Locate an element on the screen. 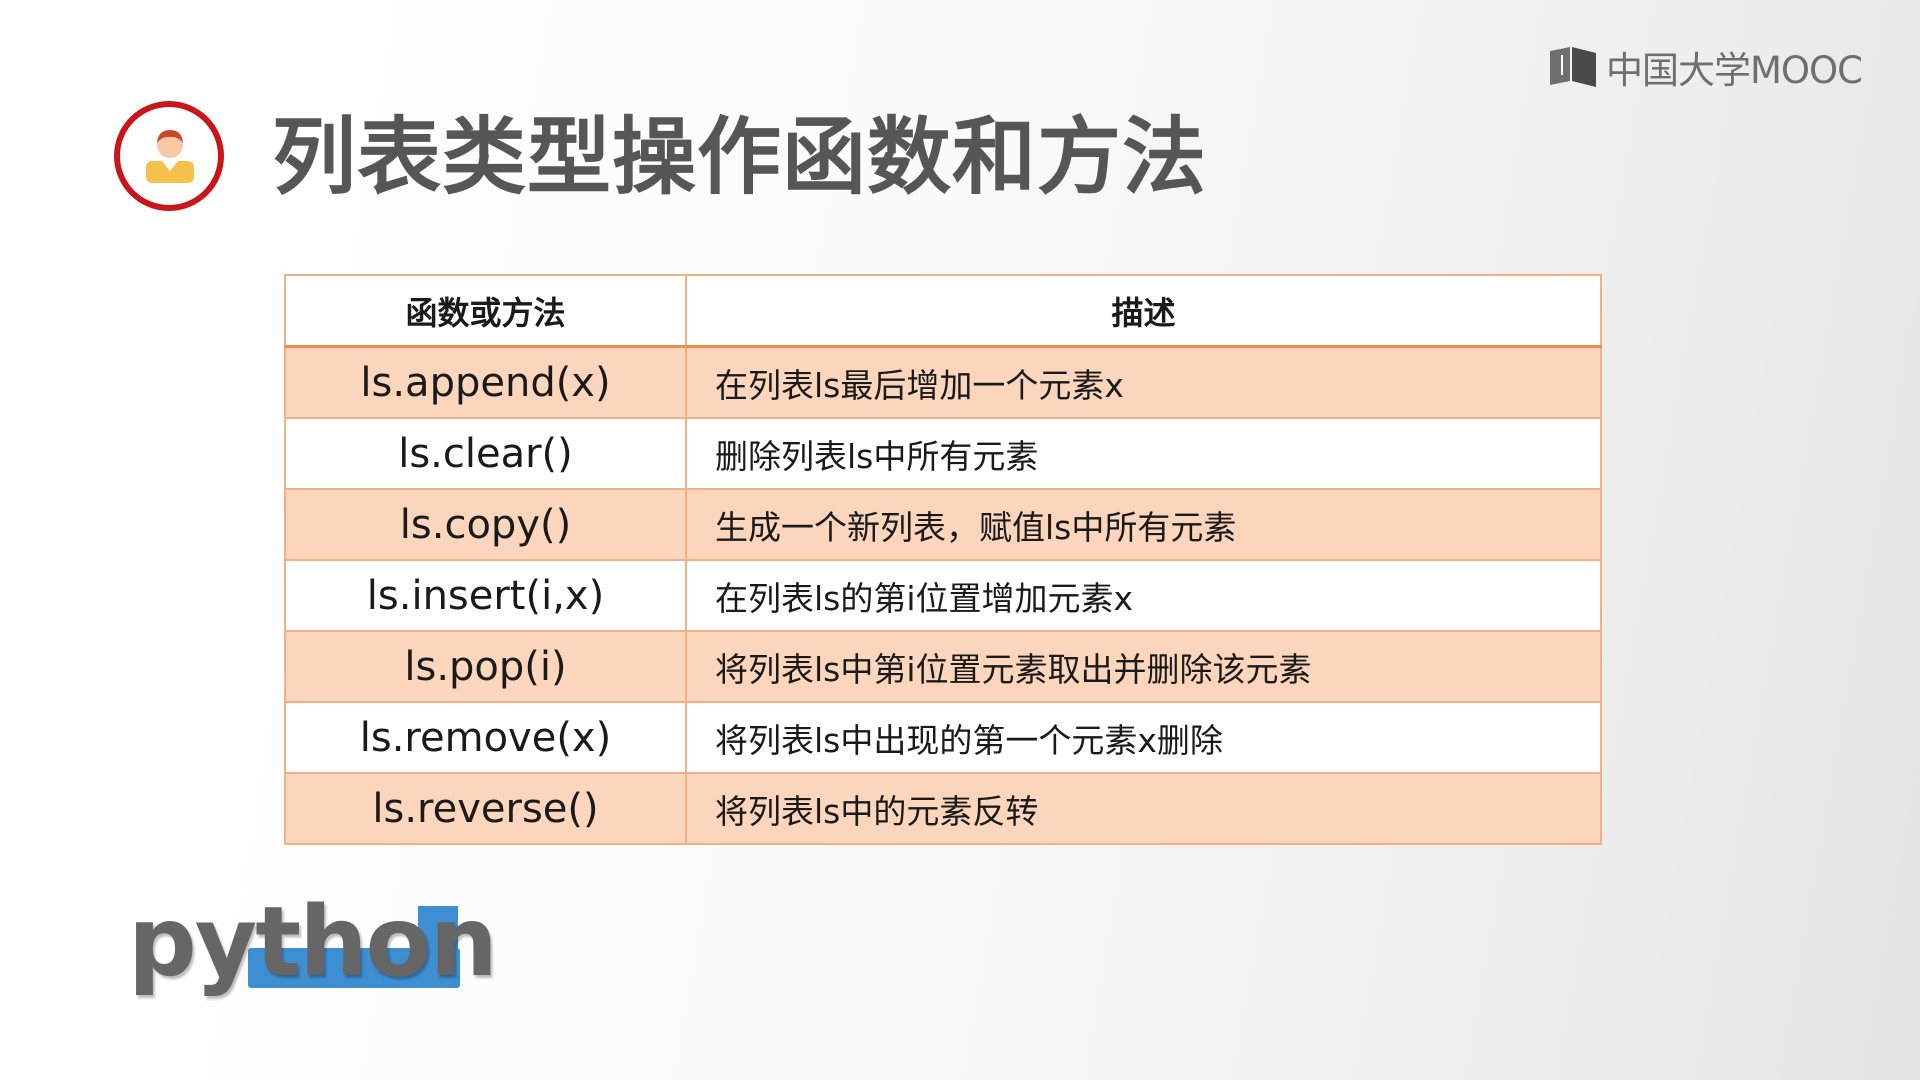 The width and height of the screenshot is (1920, 1080). table-header-row: 函数或方法 描述 is located at coordinates (943, 311).